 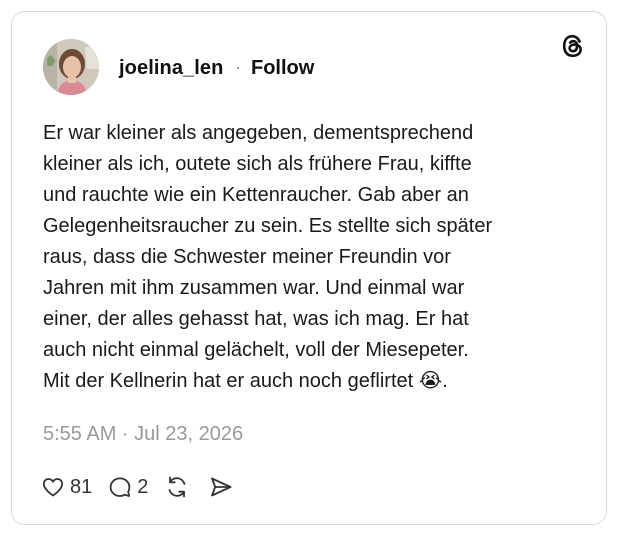 I want to click on heart-icon, so click(x=53, y=487).